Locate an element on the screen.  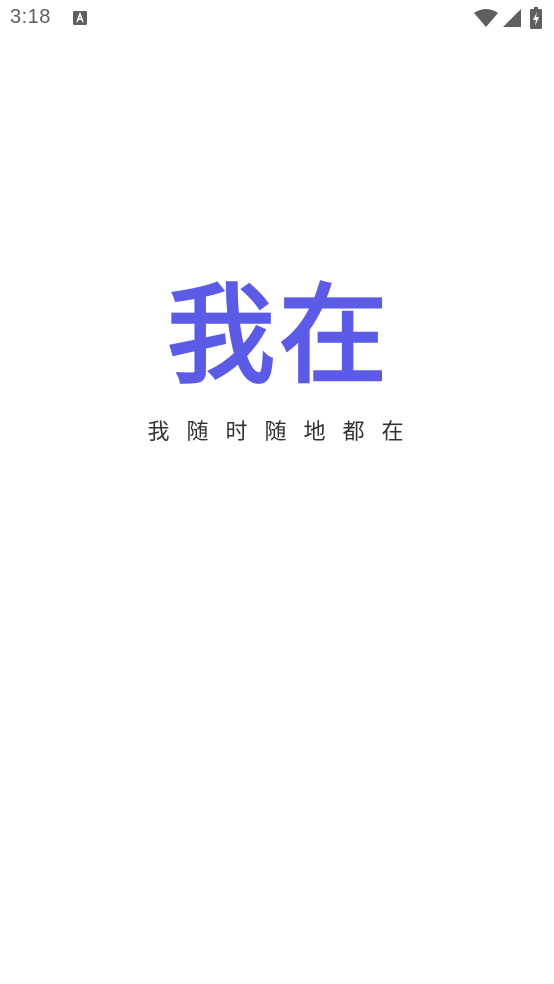
status-bar: 3:18 is located at coordinates (277, 19).